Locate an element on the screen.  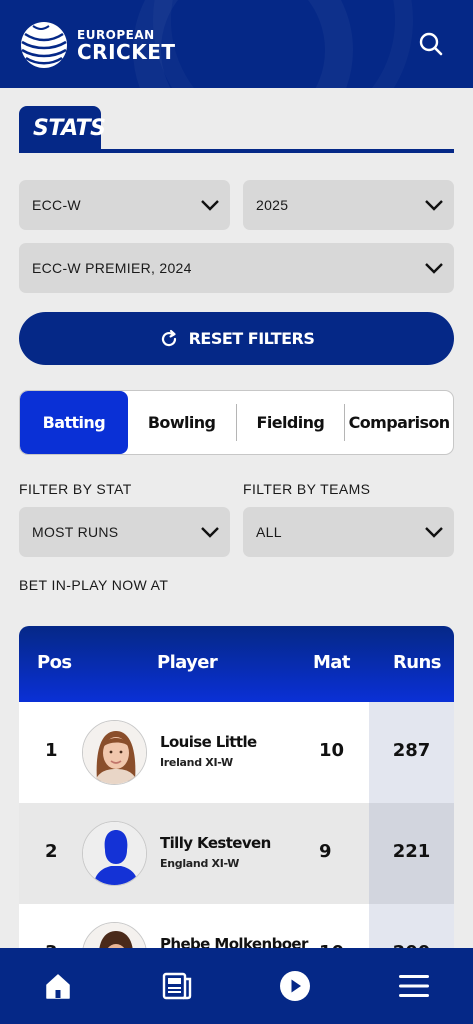
player-silhouette-icon is located at coordinates (114, 853).